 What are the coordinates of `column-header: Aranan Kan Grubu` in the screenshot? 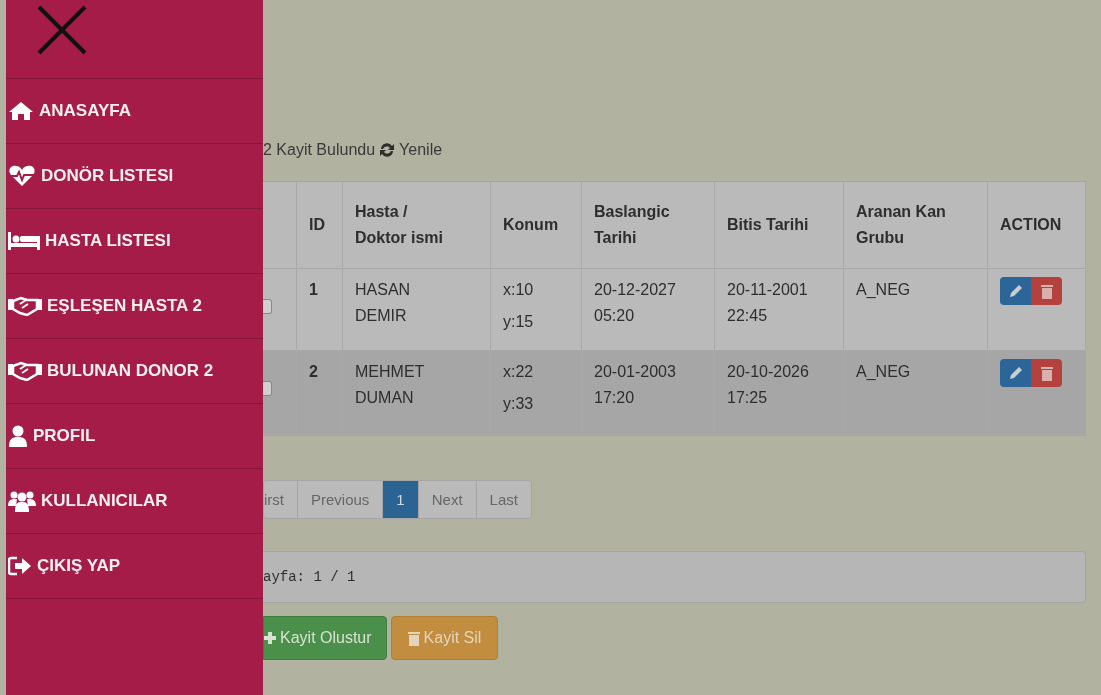 It's located at (916, 225).